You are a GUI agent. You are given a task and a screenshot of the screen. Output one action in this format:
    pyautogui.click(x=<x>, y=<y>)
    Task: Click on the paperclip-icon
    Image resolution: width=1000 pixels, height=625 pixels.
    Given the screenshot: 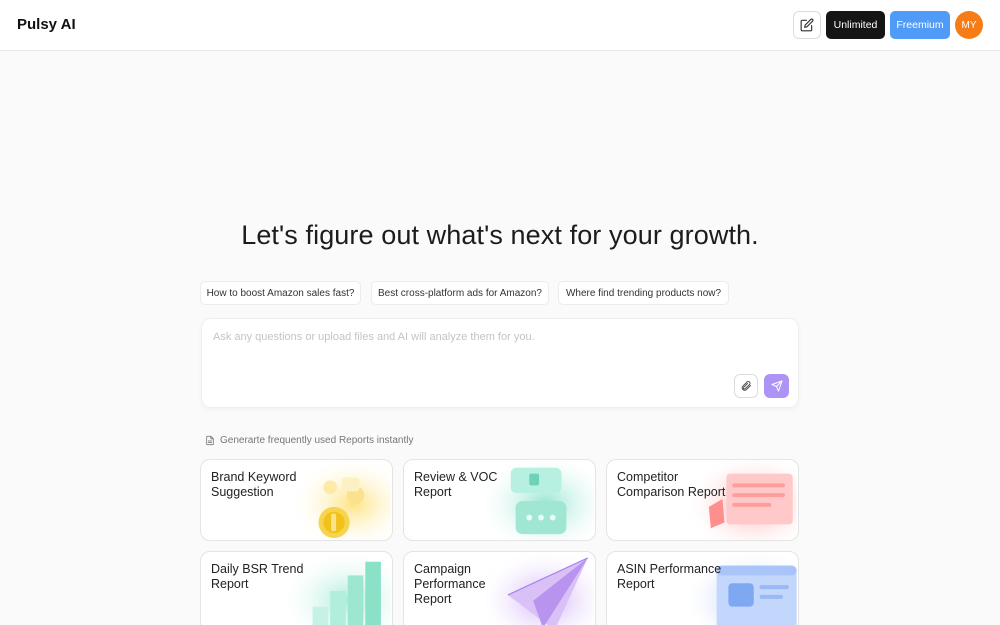 What is the action you would take?
    pyautogui.click(x=746, y=386)
    